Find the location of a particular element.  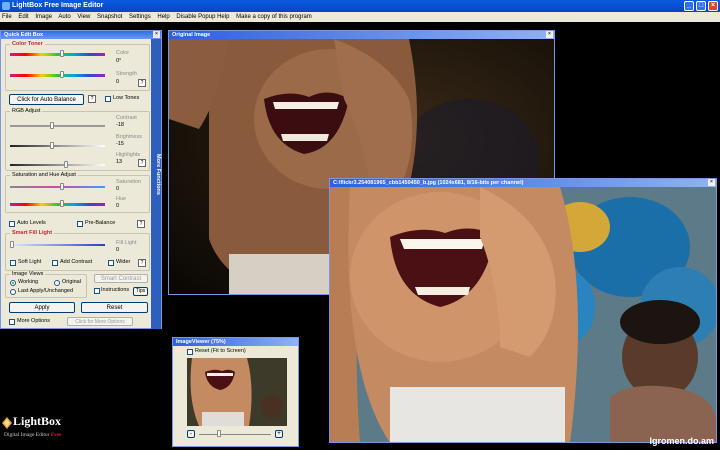

hue-slider-thumb is located at coordinates (62, 203).